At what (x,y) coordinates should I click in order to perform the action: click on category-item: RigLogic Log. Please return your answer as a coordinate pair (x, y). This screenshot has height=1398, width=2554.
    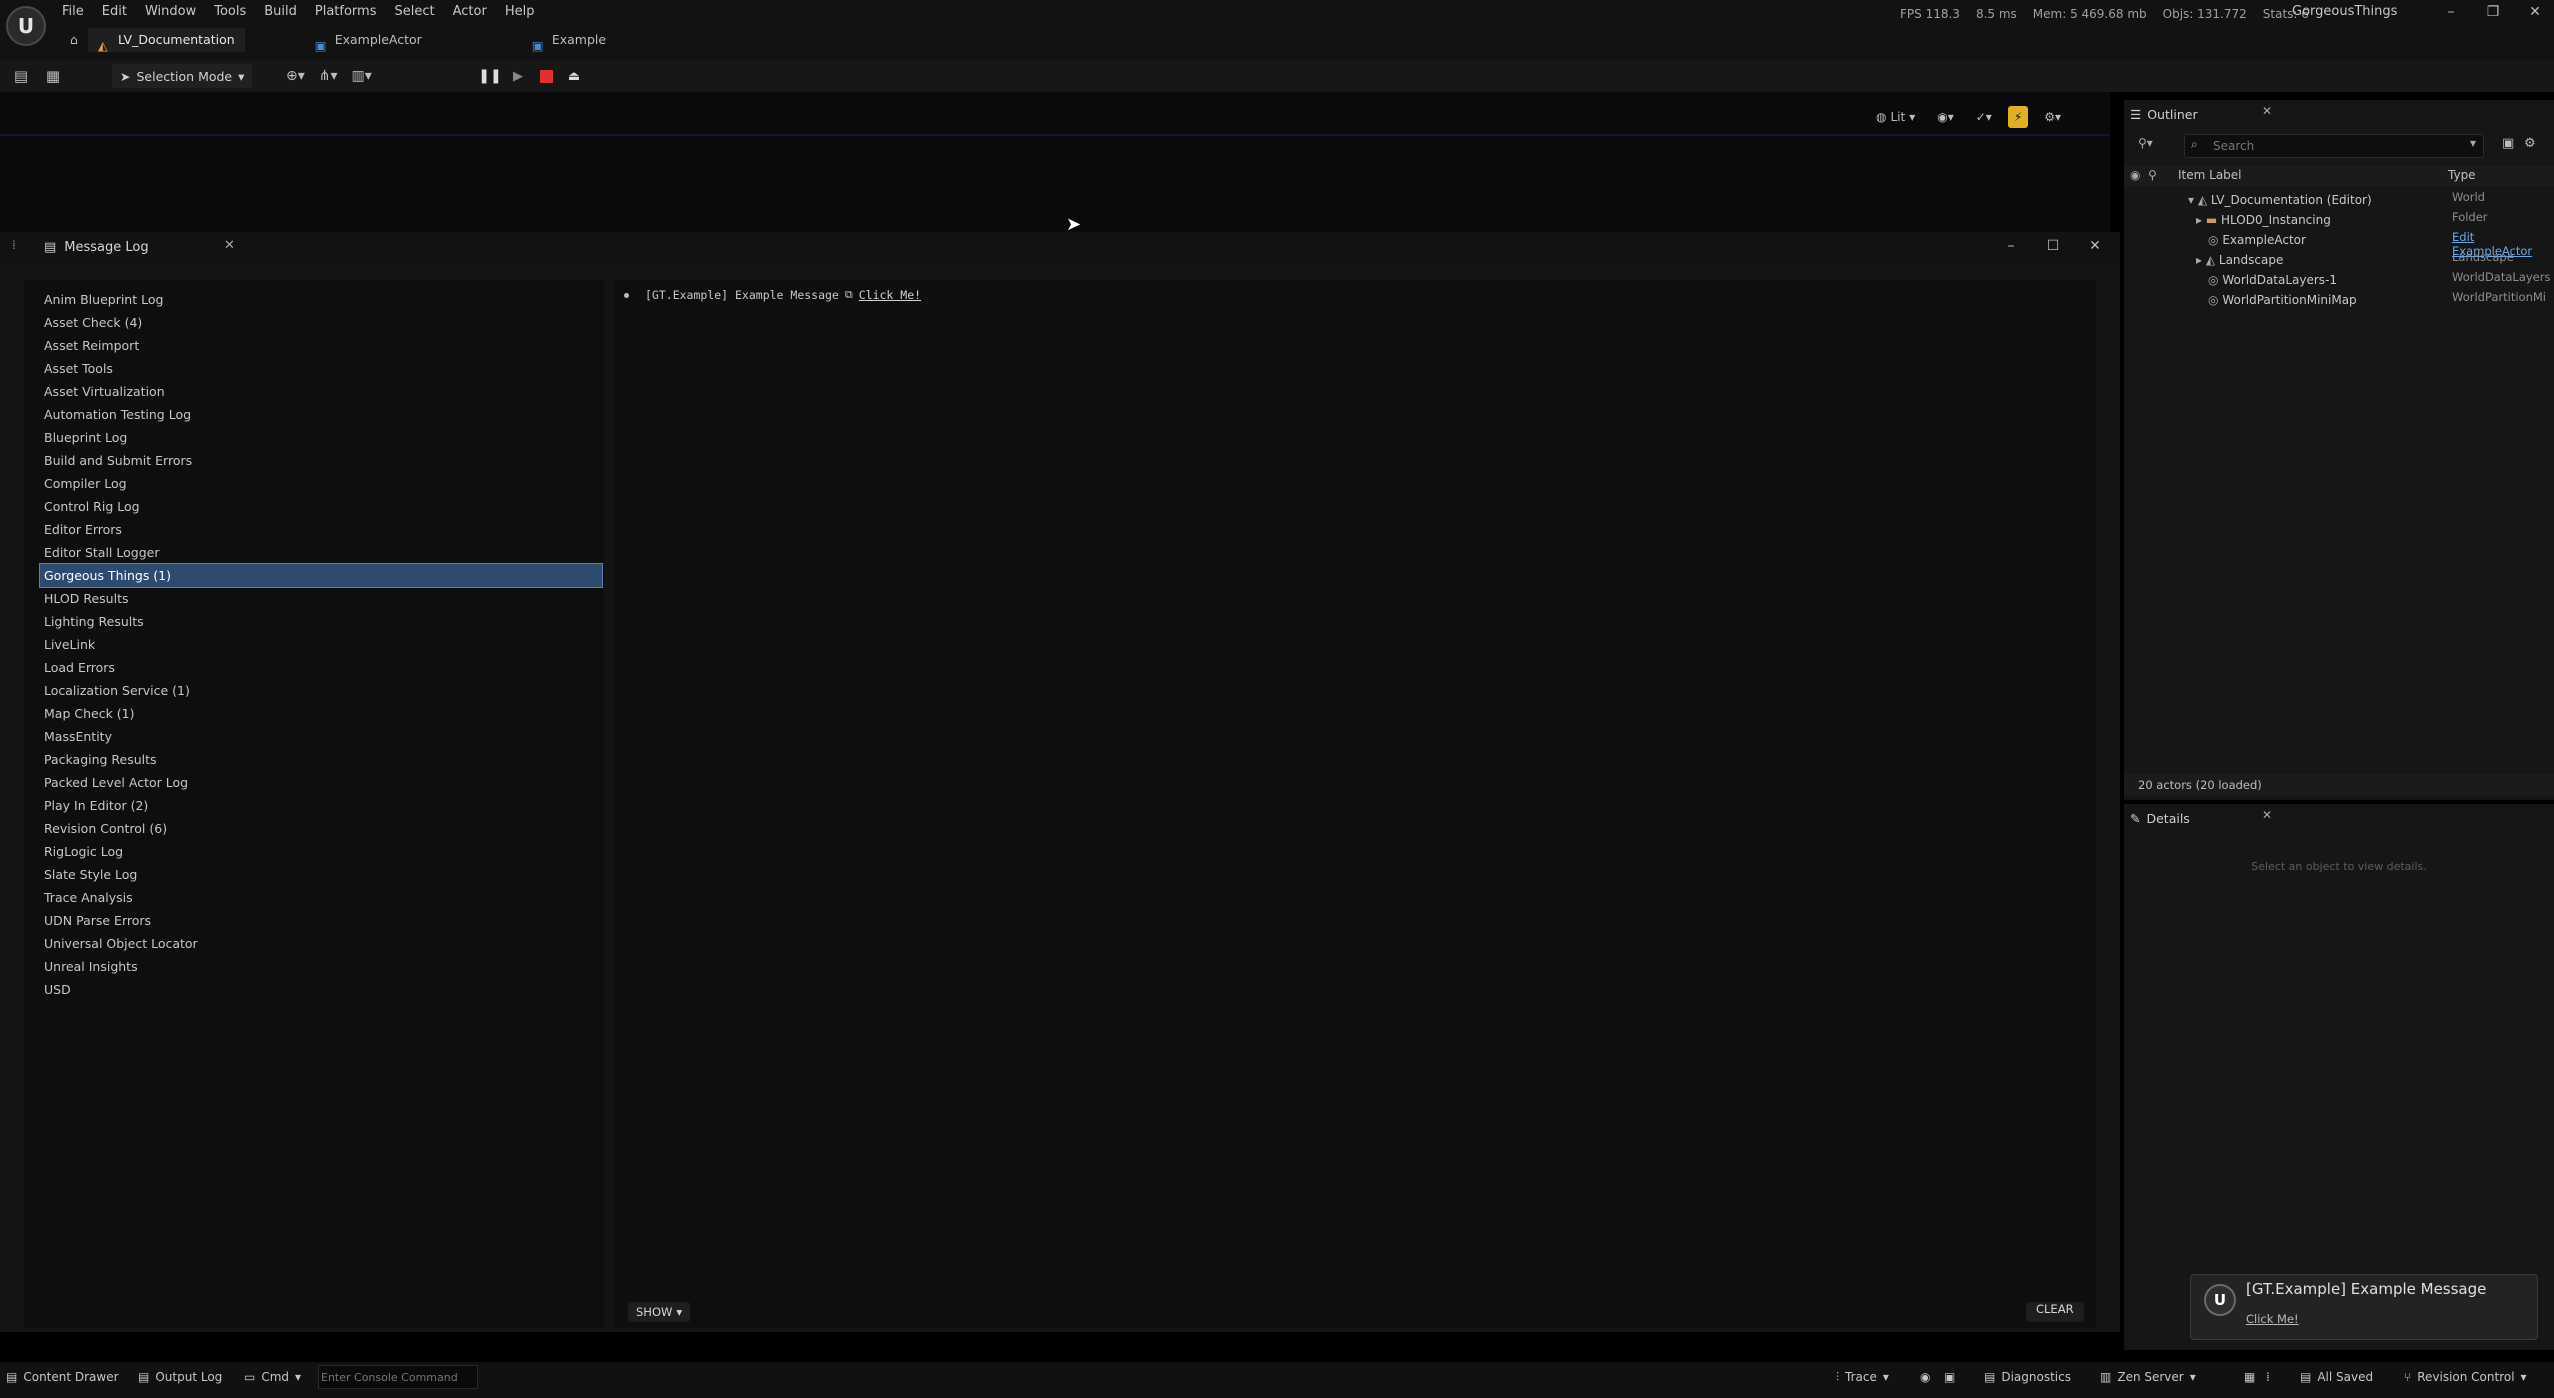
    Looking at the image, I should click on (321, 851).